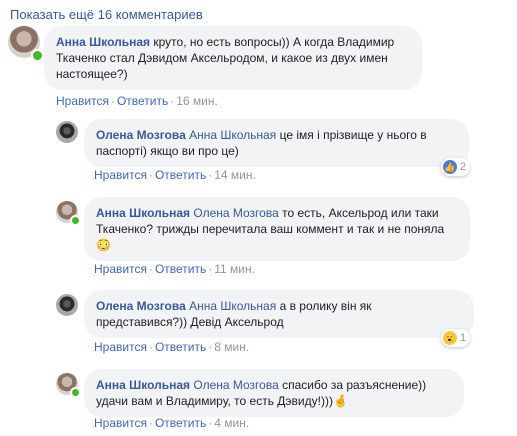 This screenshot has width=517, height=436. Describe the element at coordinates (340, 401) in the screenshot. I see `crossed-fingers-emoji-icon: 🤞` at that location.